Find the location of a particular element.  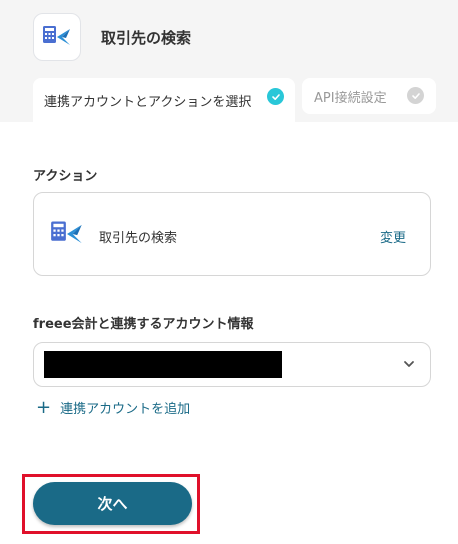

tab-label: 連携アカウントとアクションを選択 is located at coordinates (148, 102).